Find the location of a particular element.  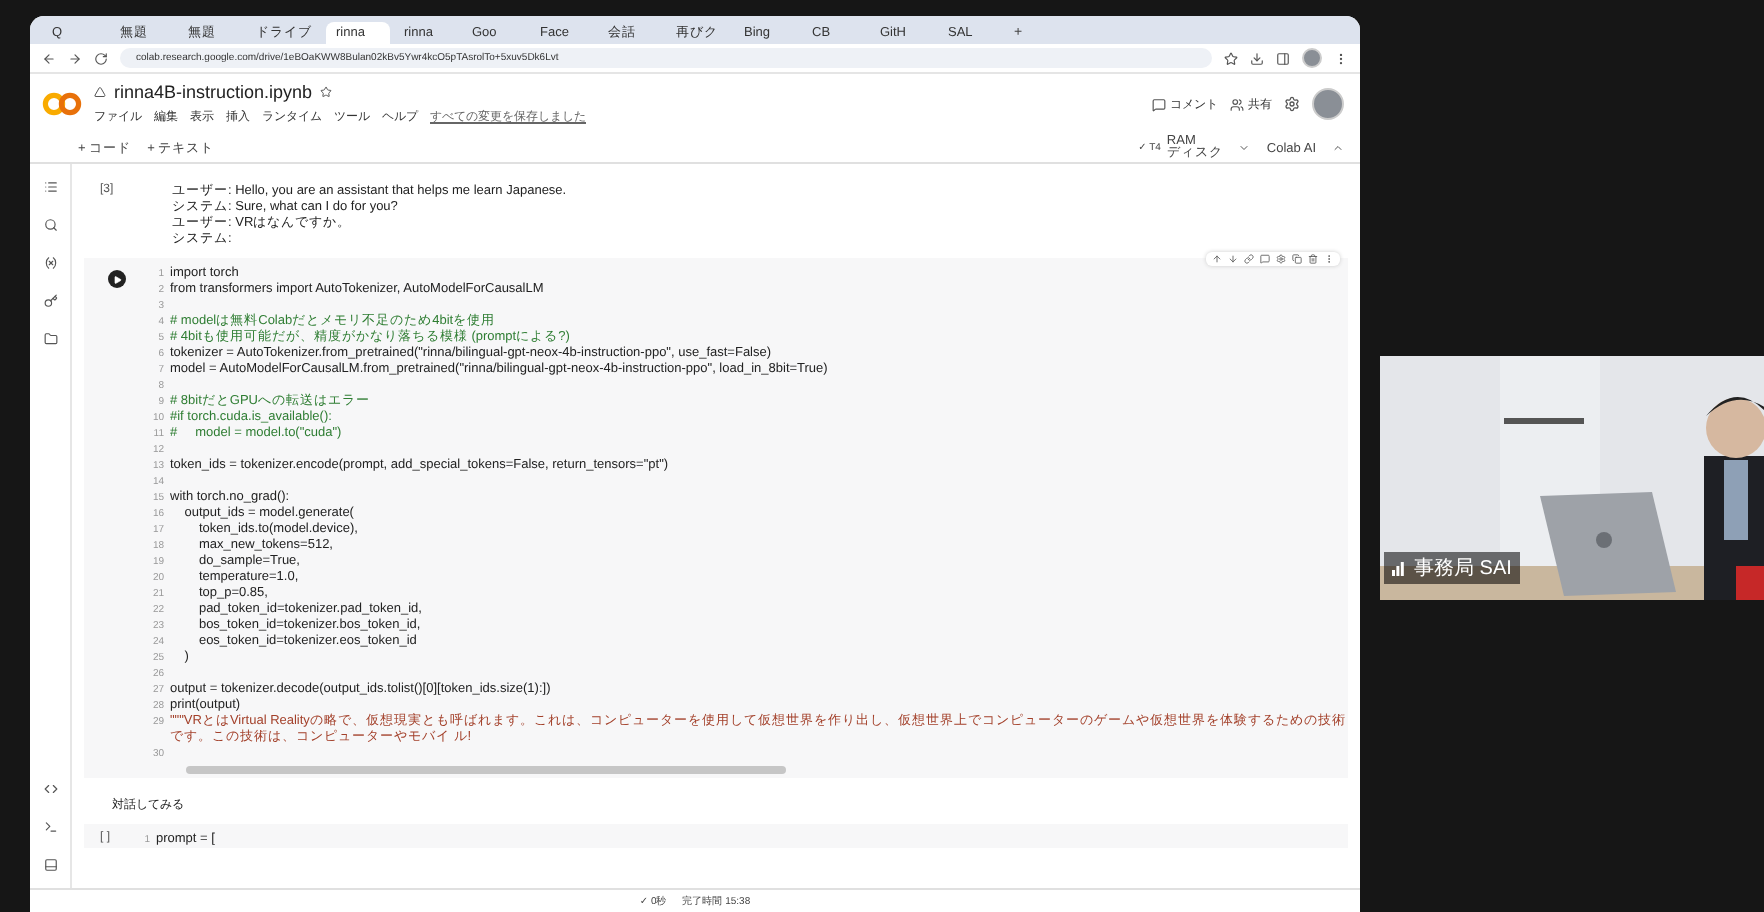

terminal-icon is located at coordinates (50, 827).